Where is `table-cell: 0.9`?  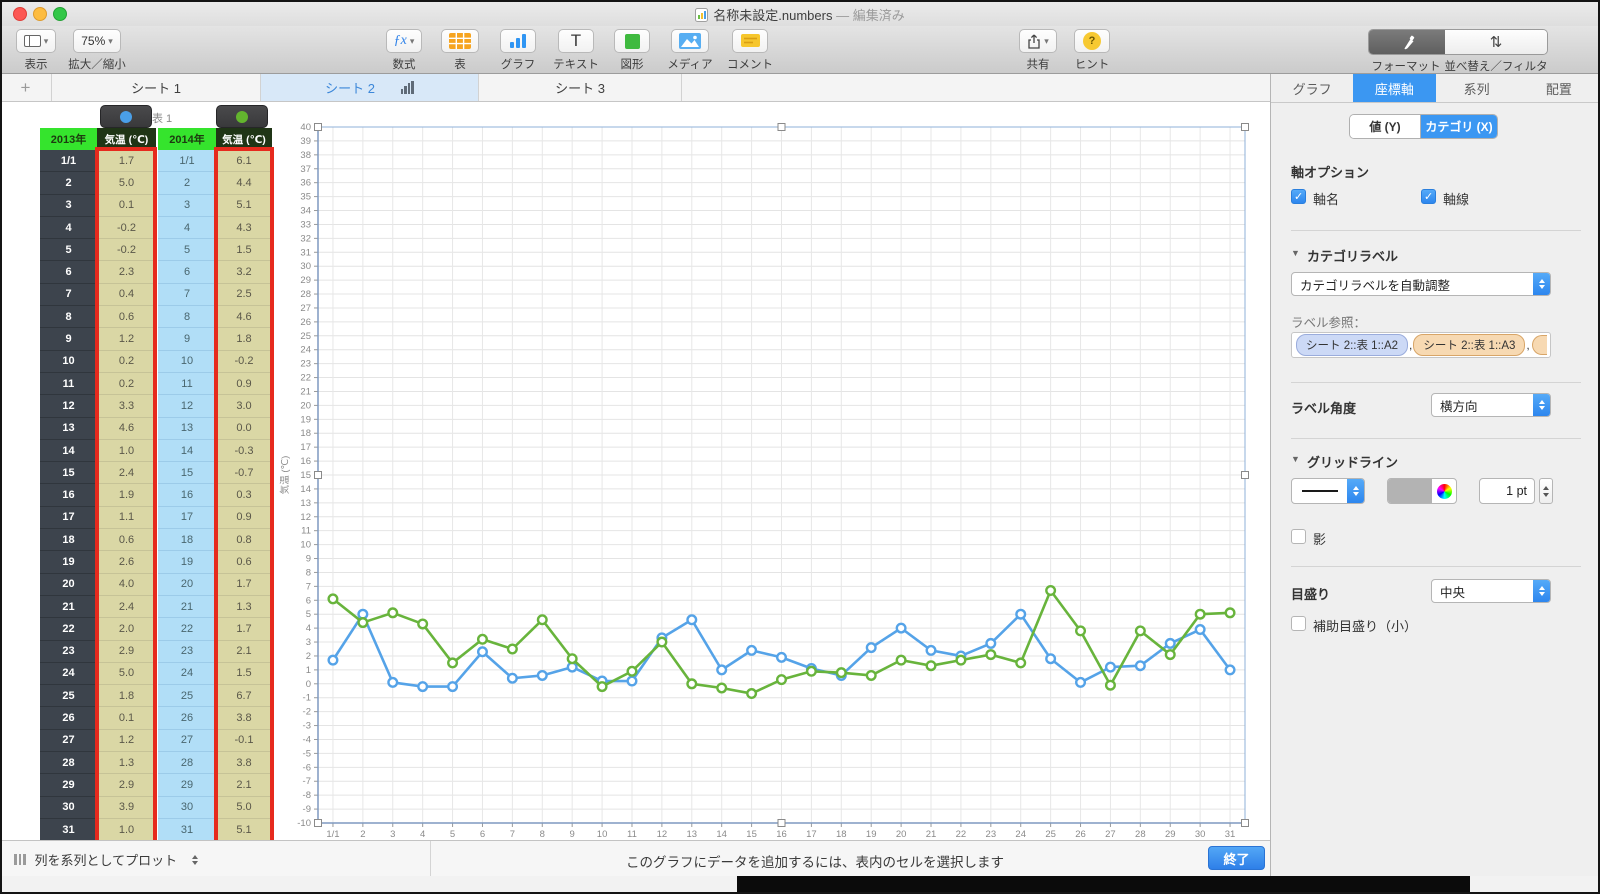 table-cell: 0.9 is located at coordinates (244, 384).